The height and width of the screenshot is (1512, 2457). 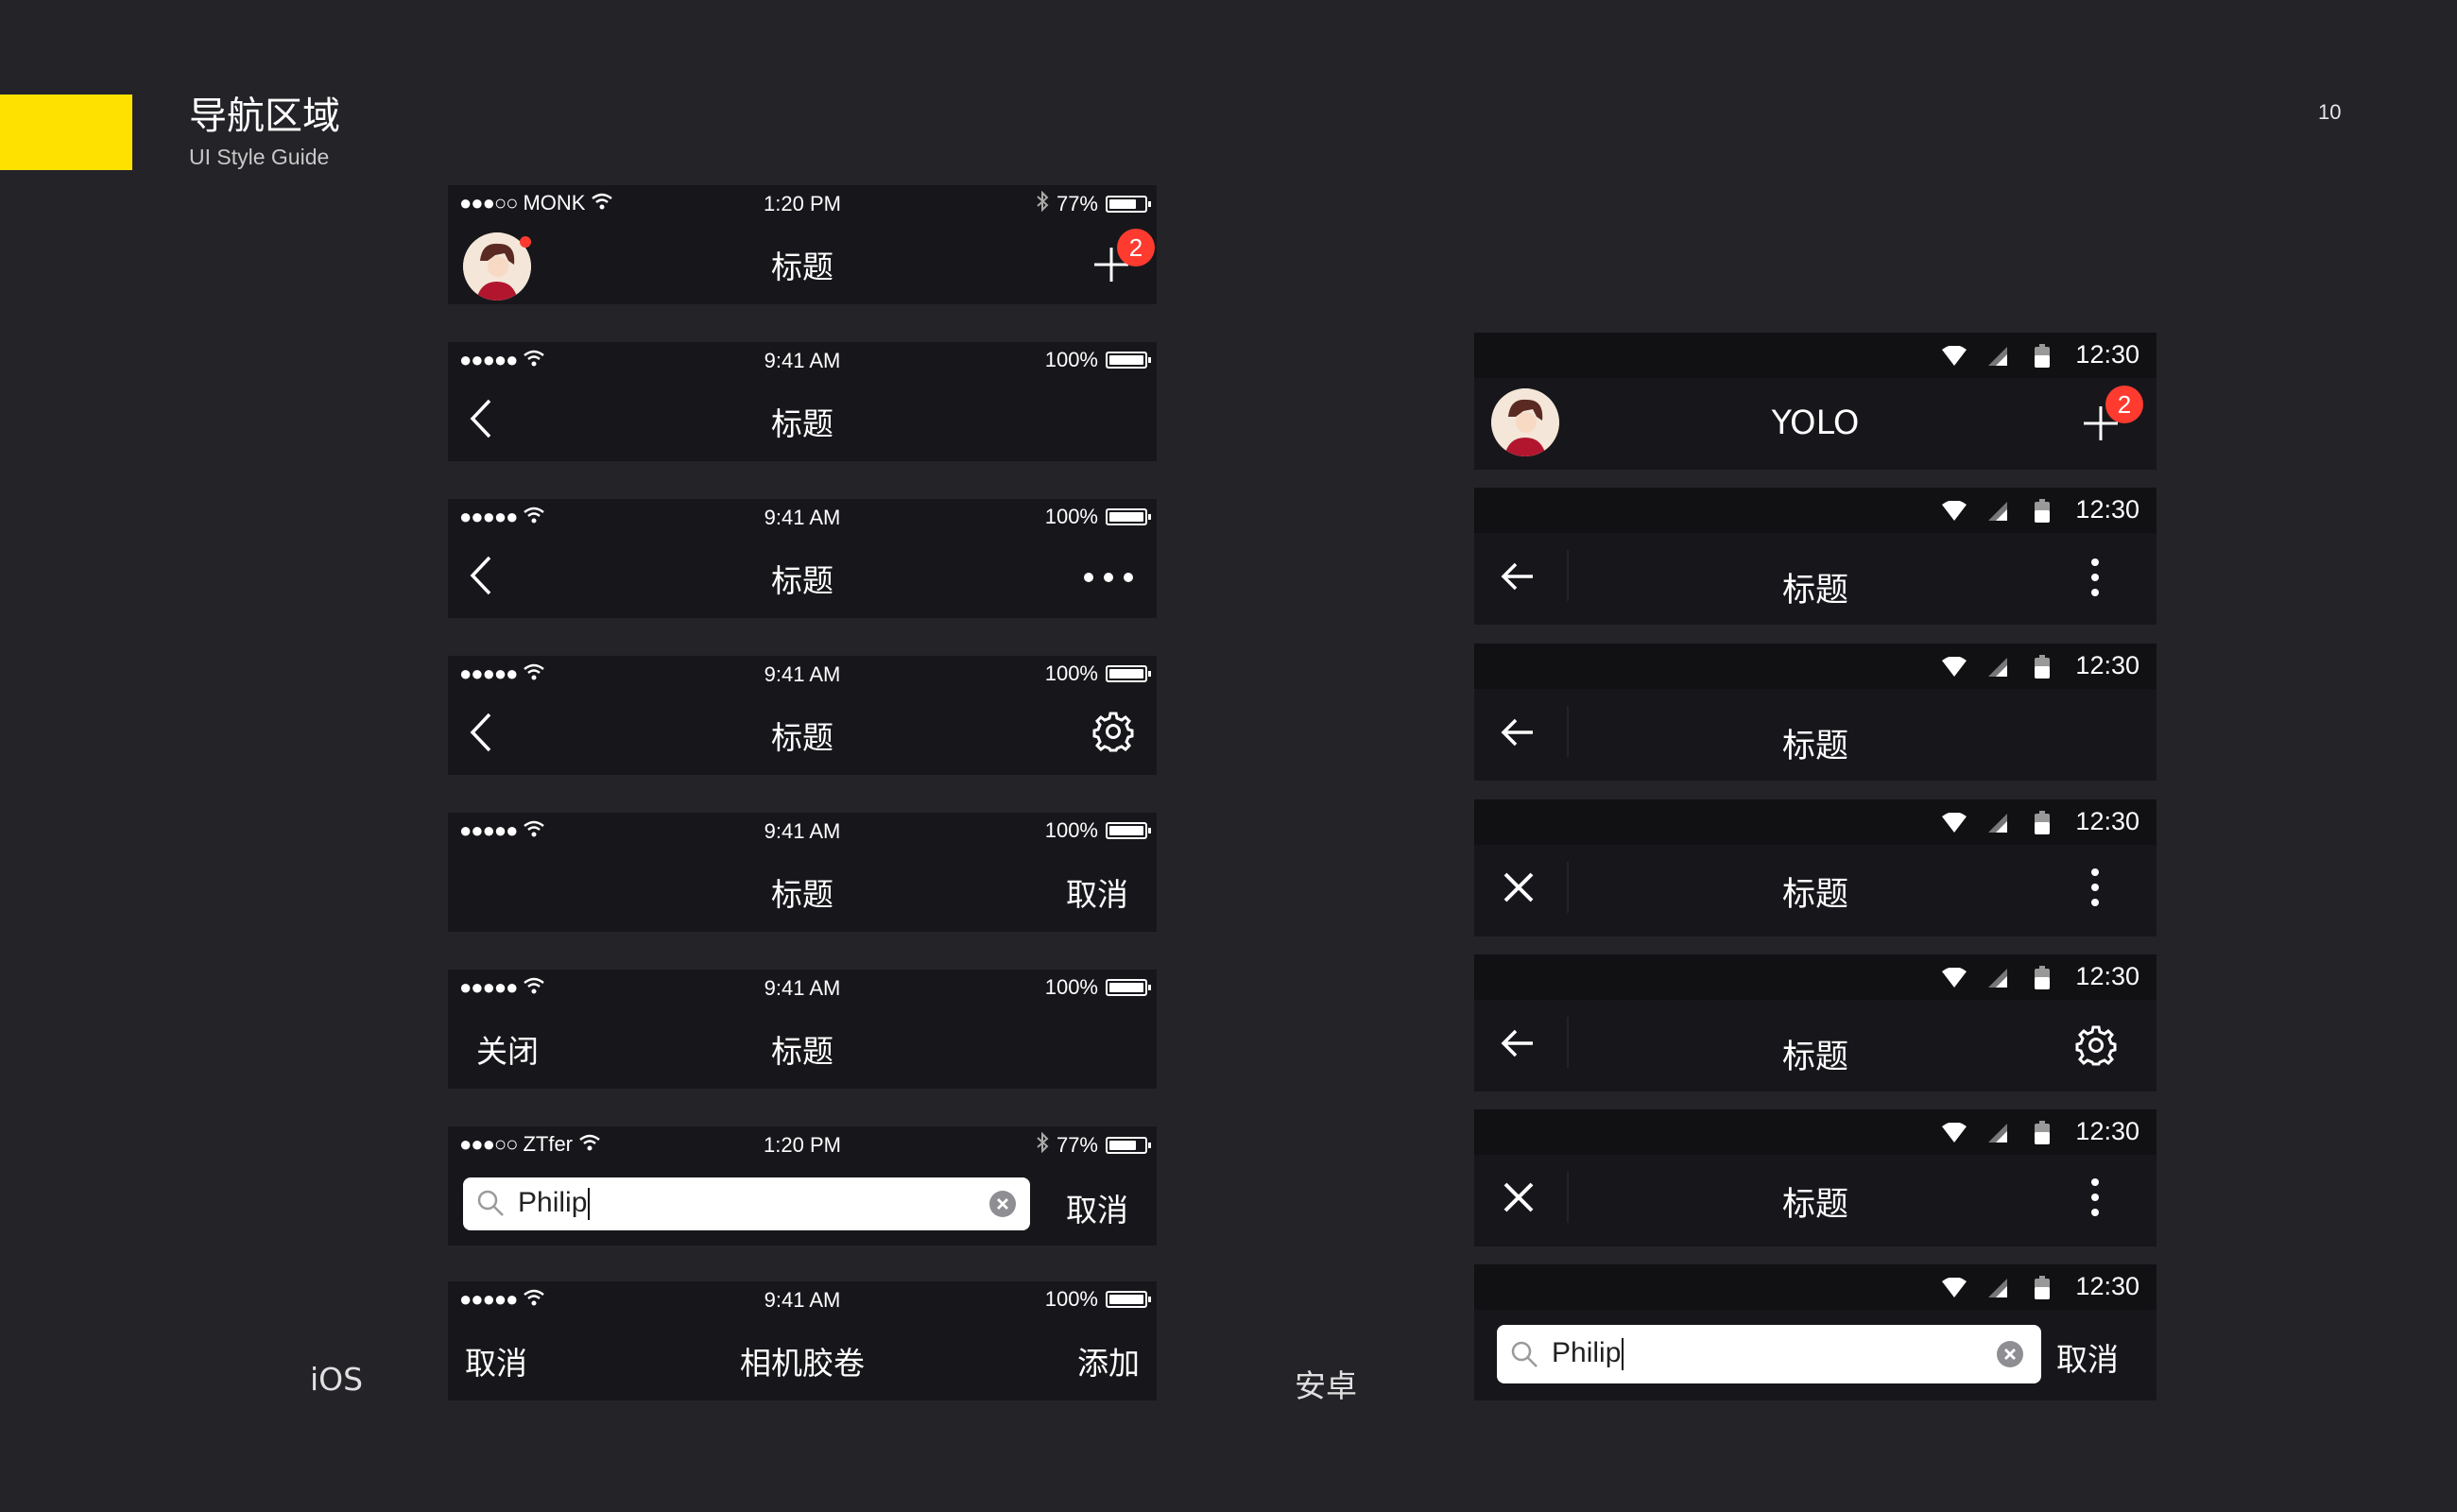 I want to click on accent-block, so click(x=66, y=132).